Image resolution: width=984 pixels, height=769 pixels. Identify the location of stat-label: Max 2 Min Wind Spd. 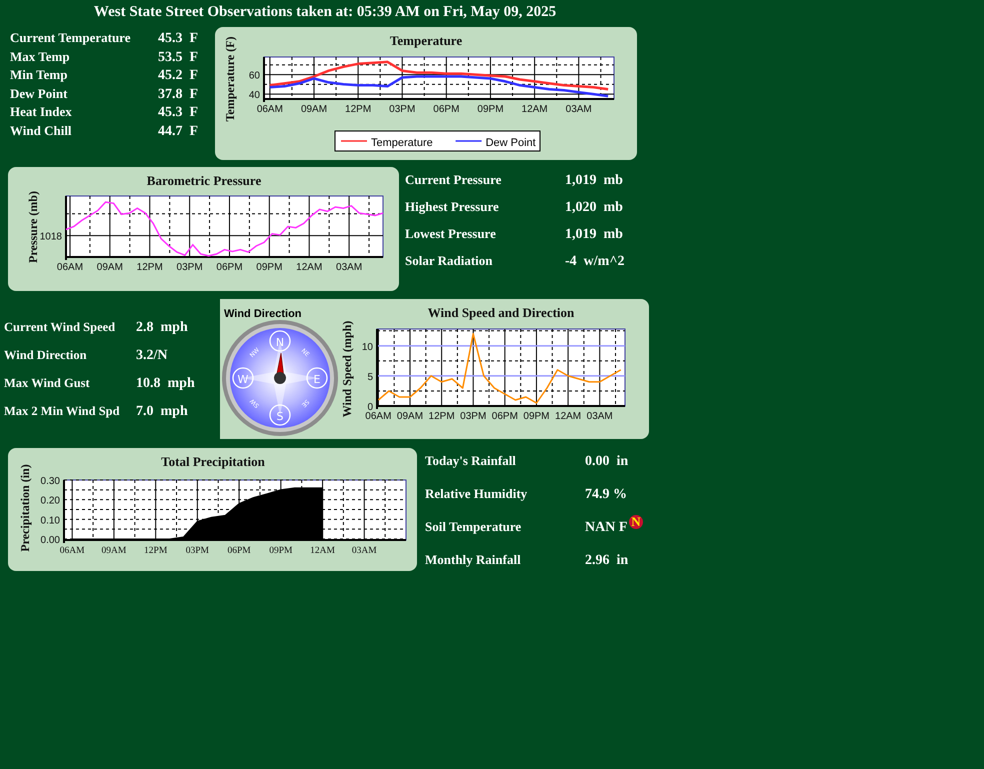
(62, 411).